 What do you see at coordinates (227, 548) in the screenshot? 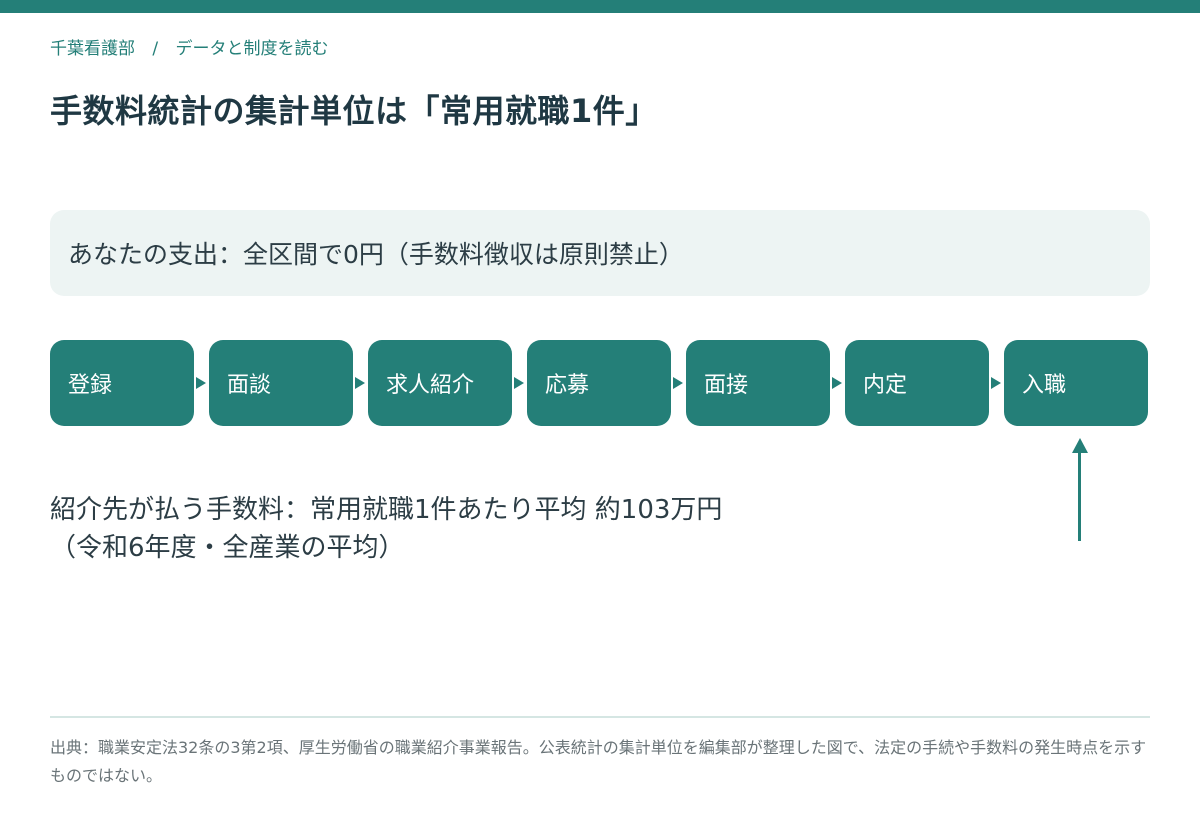
I see `fee-note-line: （令和6年度・全産業の平均）` at bounding box center [227, 548].